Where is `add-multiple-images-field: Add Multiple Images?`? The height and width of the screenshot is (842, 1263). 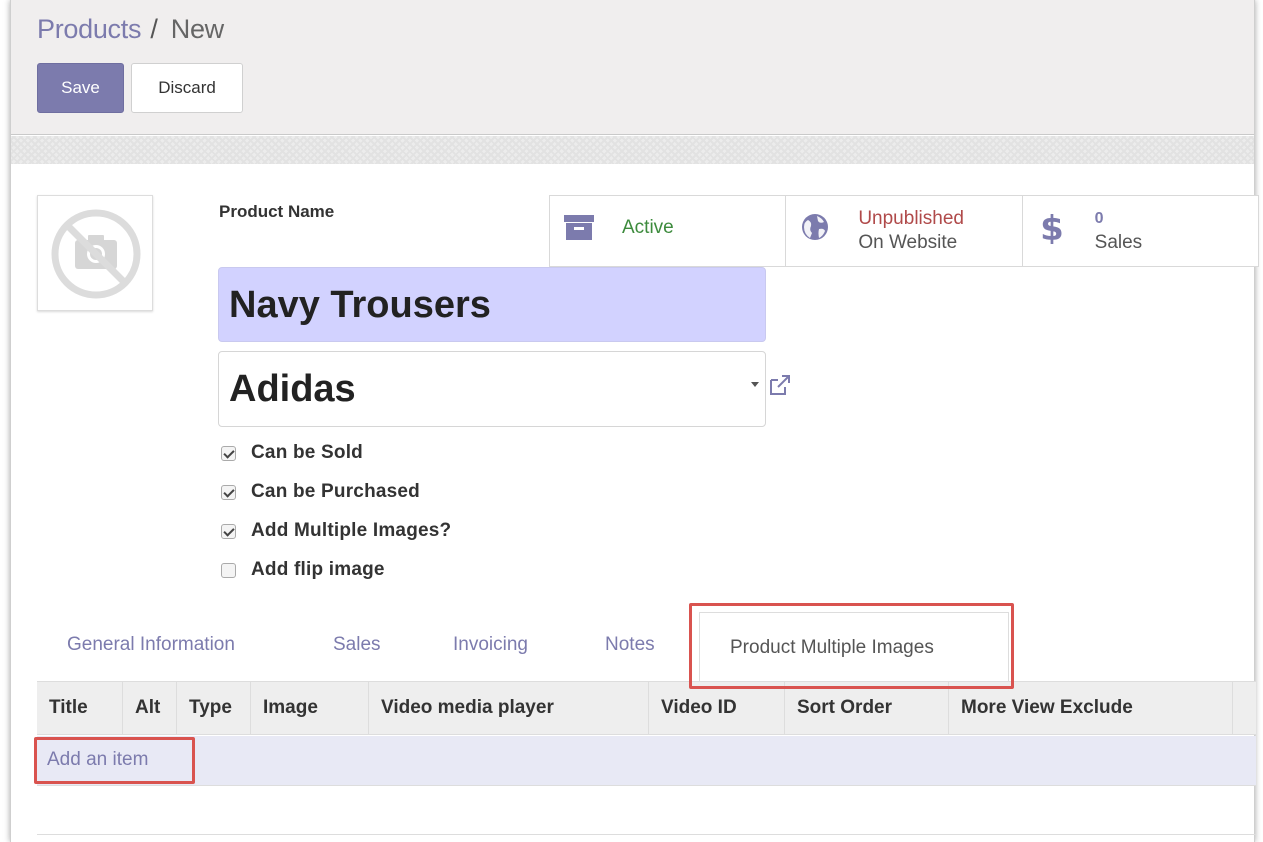
add-multiple-images-field: Add Multiple Images? is located at coordinates (336, 531).